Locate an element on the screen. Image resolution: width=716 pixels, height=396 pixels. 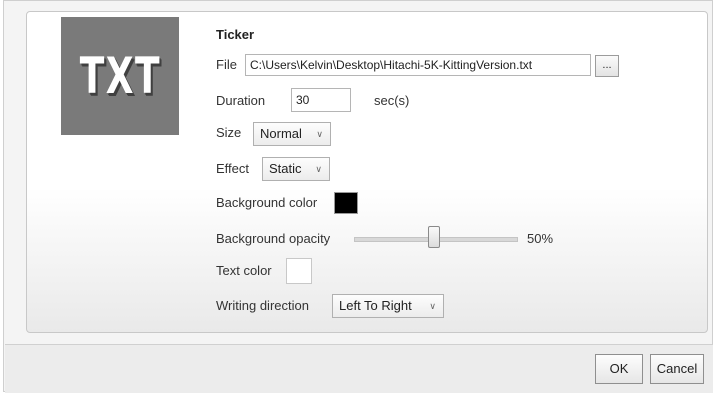
duration-input: 30 is located at coordinates (321, 100).